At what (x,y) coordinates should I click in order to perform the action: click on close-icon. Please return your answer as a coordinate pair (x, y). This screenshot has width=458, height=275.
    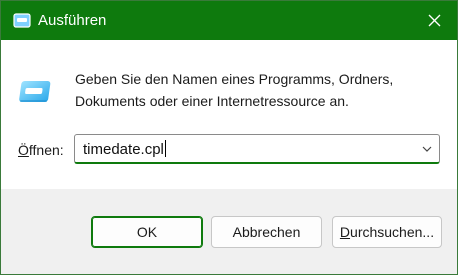
    Looking at the image, I should click on (434, 20).